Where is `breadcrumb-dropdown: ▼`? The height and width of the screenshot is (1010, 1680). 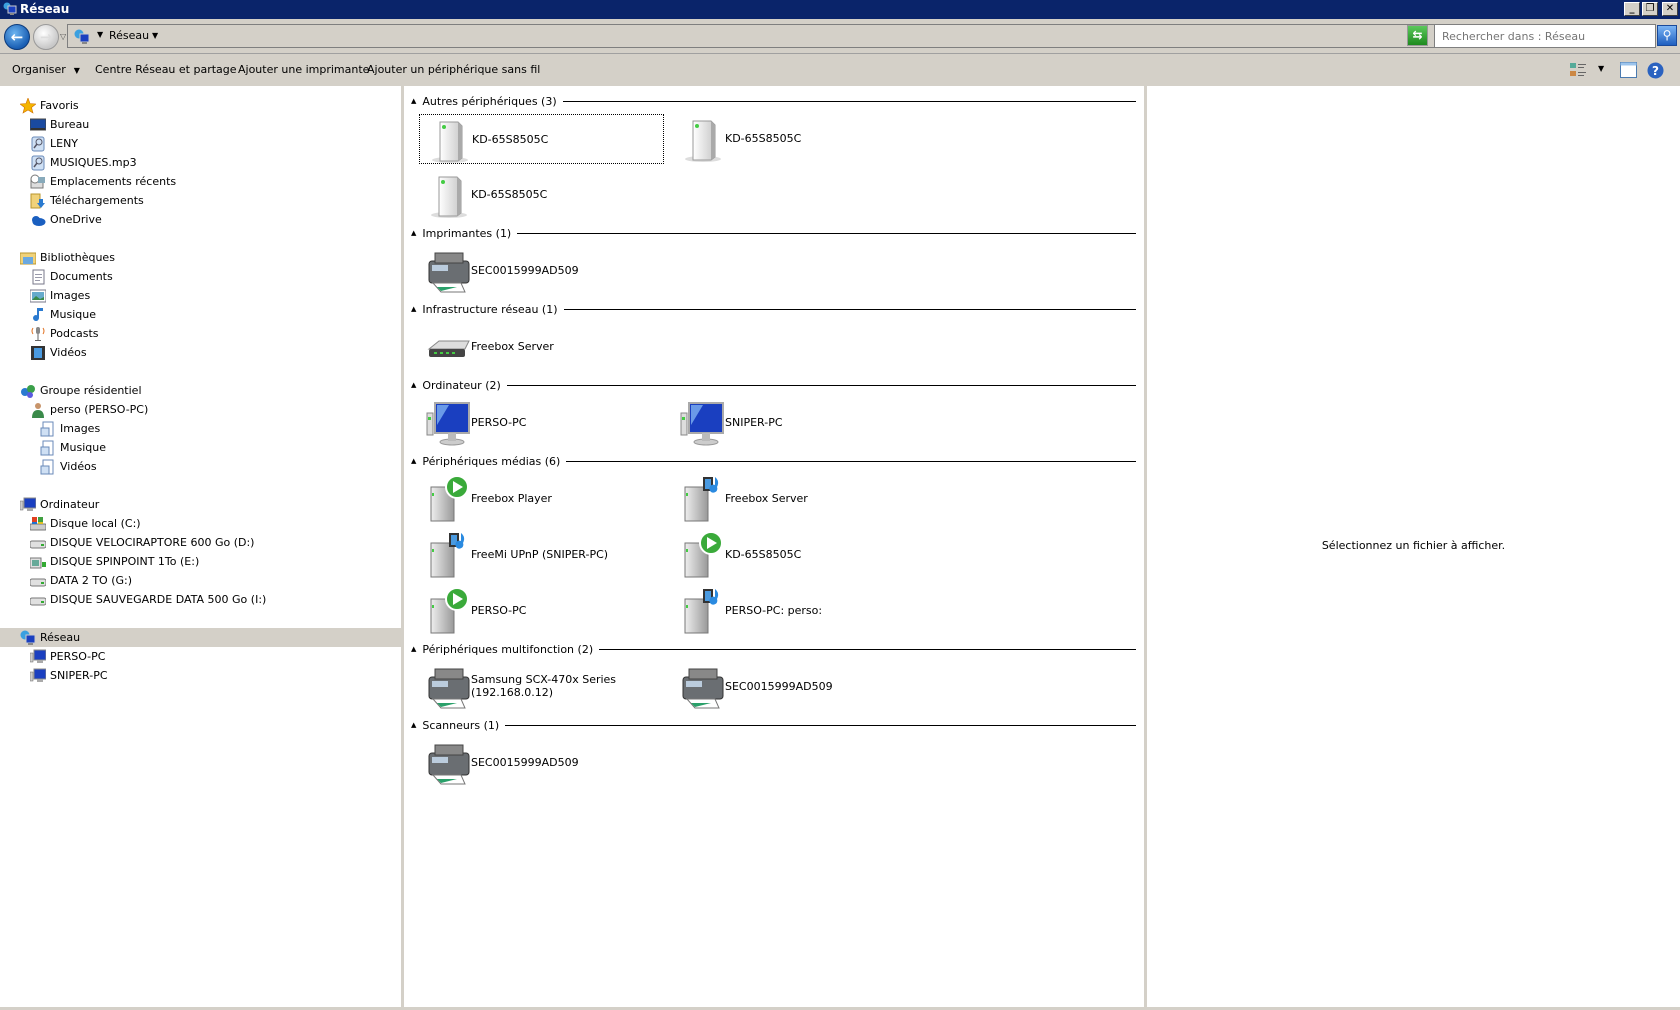 breadcrumb-dropdown: ▼ is located at coordinates (155, 35).